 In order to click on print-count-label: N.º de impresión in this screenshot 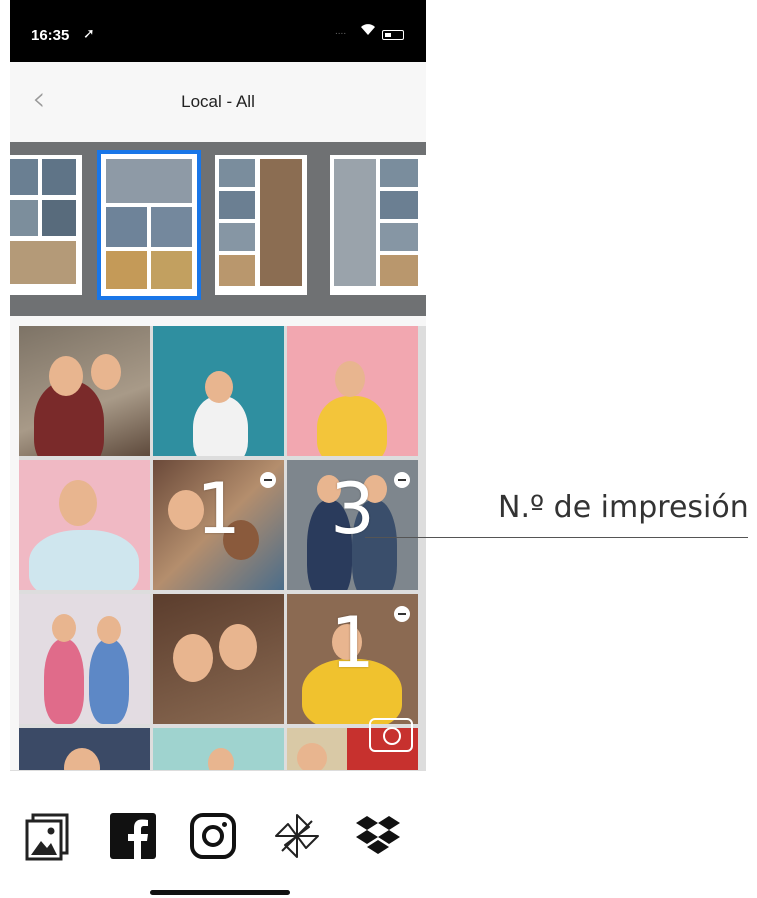, I will do `click(623, 507)`.